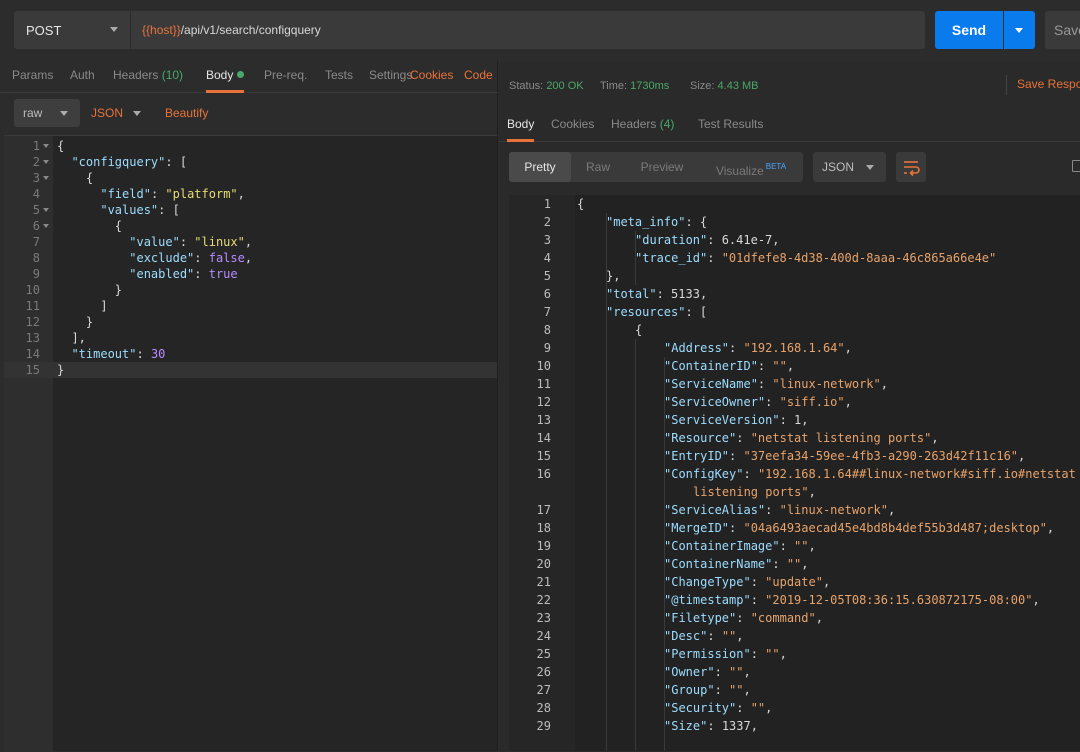 The image size is (1080, 752). Describe the element at coordinates (543, 456) in the screenshot. I see `line-number: 15` at that location.